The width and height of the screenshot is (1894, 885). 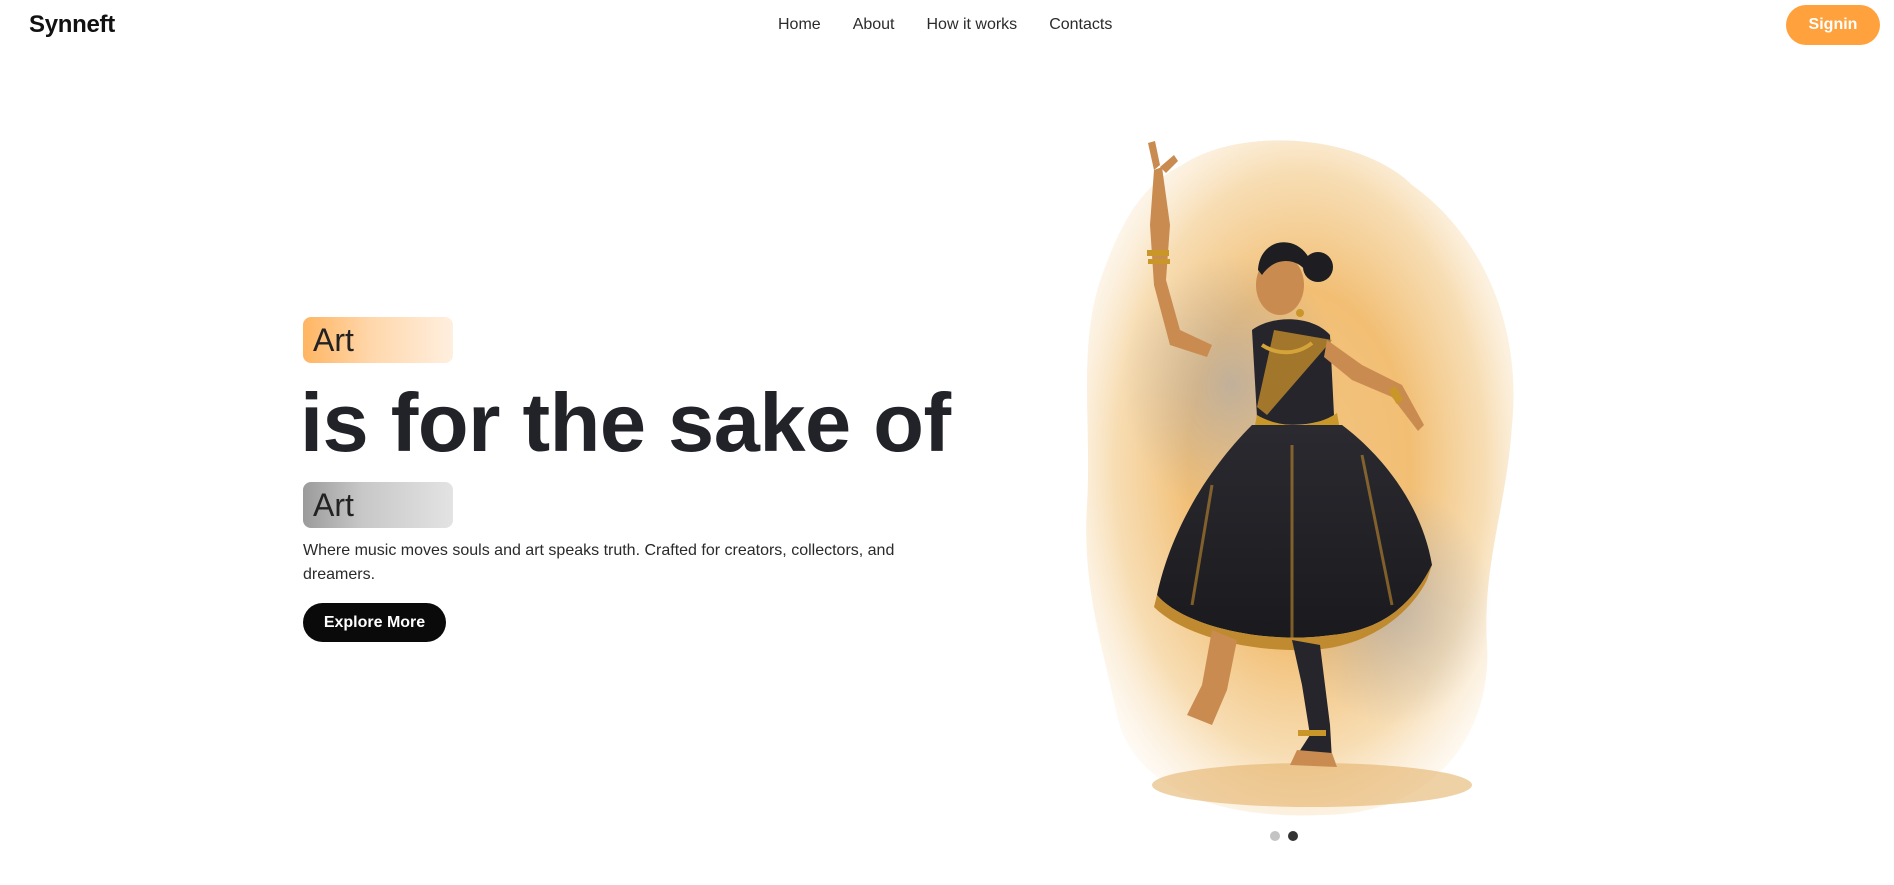 I want to click on signin-button: Signin, so click(x=1833, y=25).